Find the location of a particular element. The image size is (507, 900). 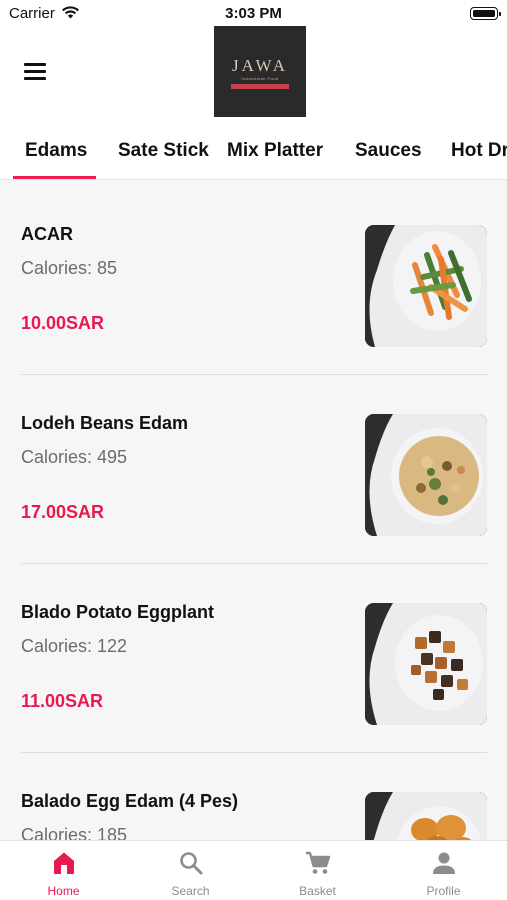

item-name: ACAR is located at coordinates (47, 234).